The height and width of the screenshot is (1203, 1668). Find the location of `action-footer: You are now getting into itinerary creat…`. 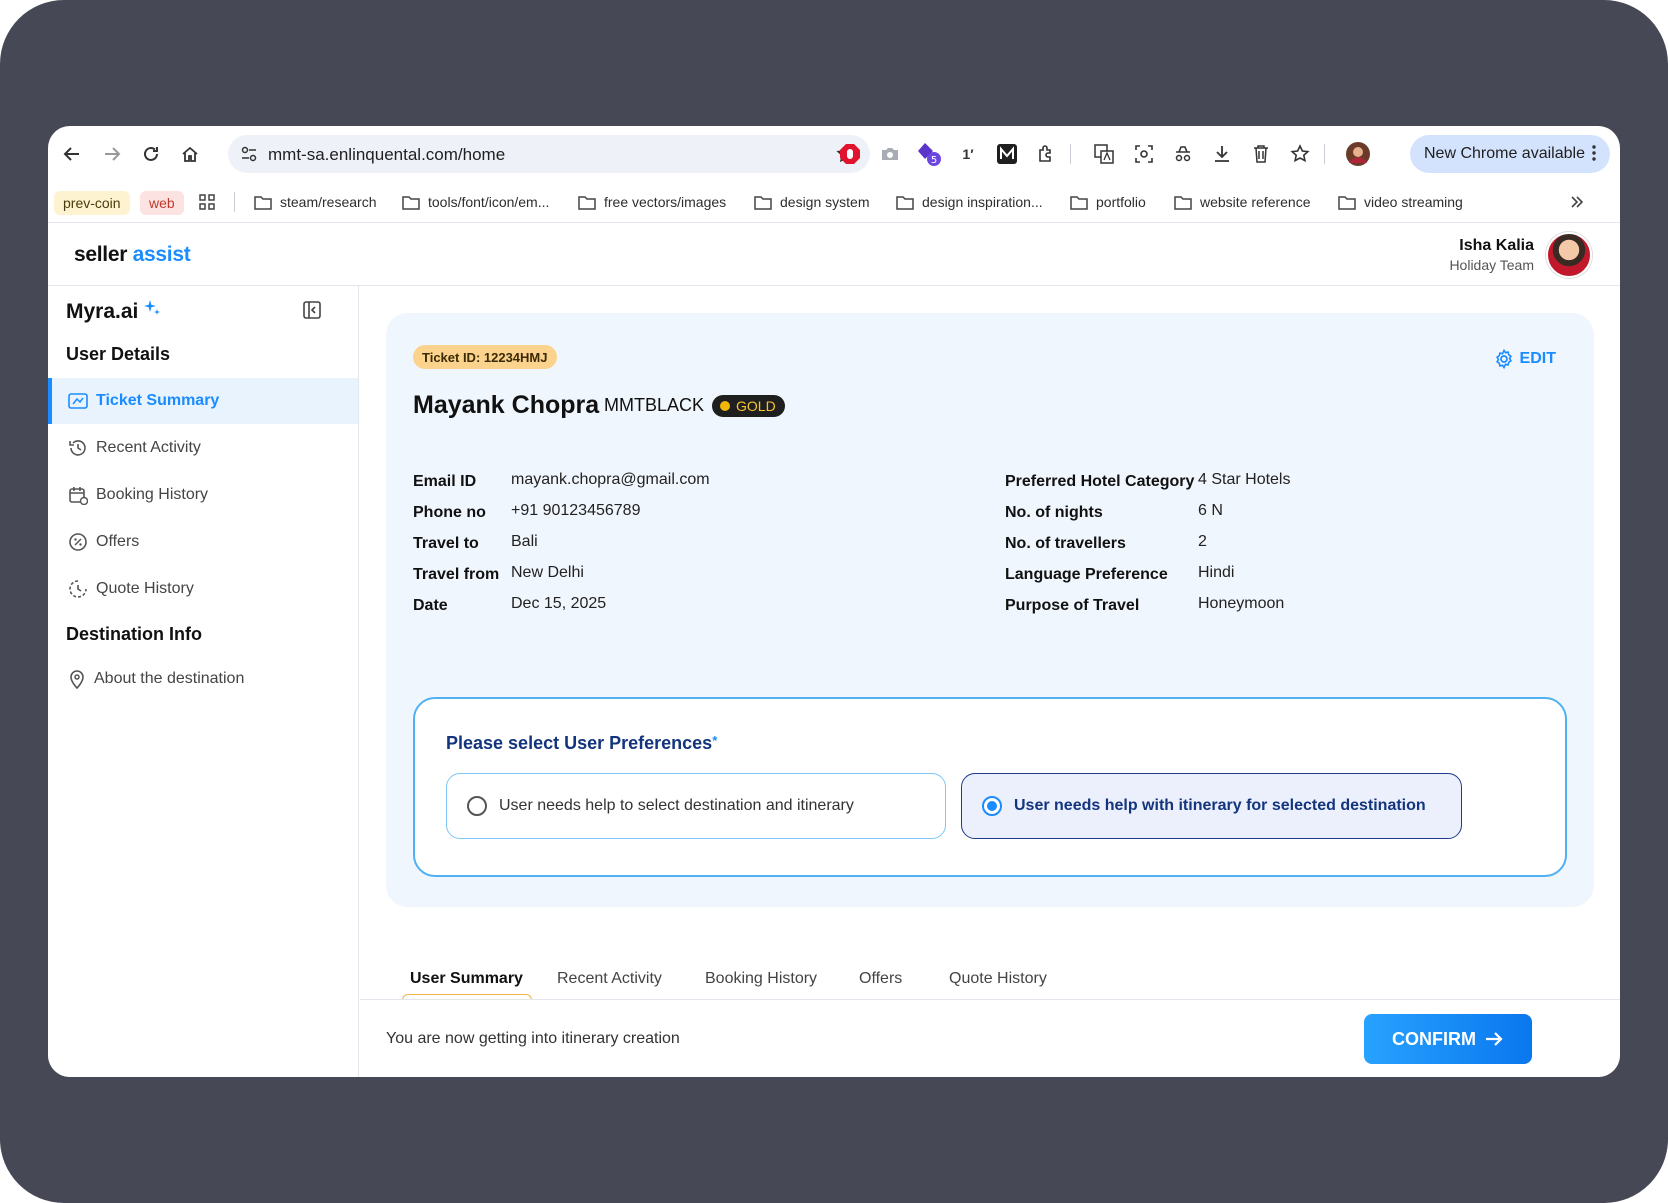

action-footer: You are now getting into itinerary creat… is located at coordinates (990, 1038).